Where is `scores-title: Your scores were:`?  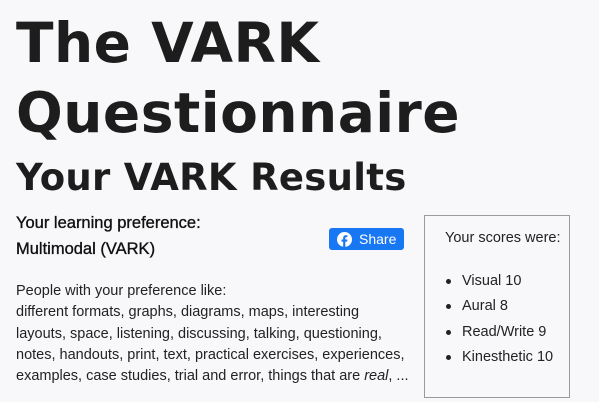
scores-title: Your scores were: is located at coordinates (503, 238).